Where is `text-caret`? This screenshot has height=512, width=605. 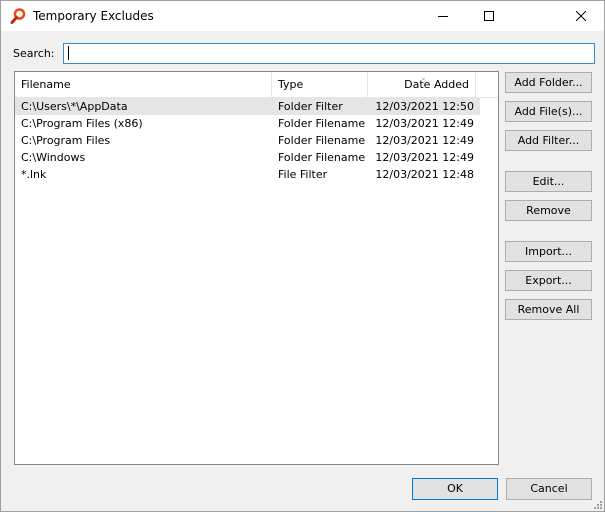
text-caret is located at coordinates (68, 53).